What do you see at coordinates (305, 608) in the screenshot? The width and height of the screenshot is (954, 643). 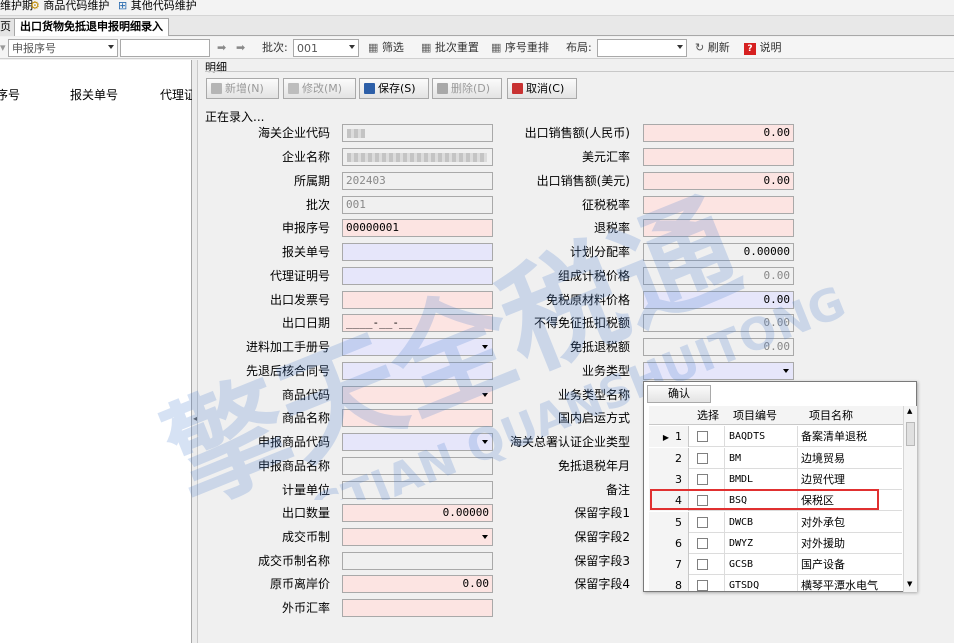 I see `label-fx-rate: 外币汇率` at bounding box center [305, 608].